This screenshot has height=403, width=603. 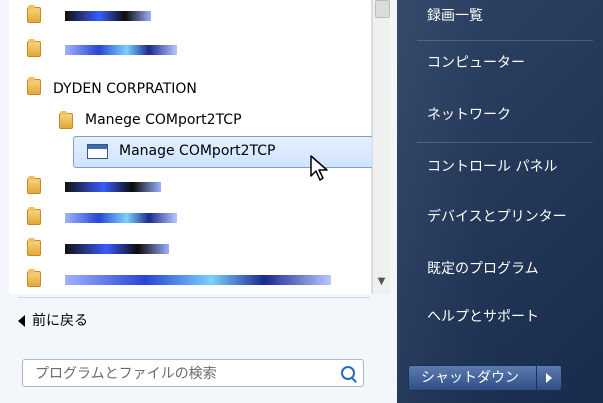 I want to click on search-box, so click(x=193, y=373).